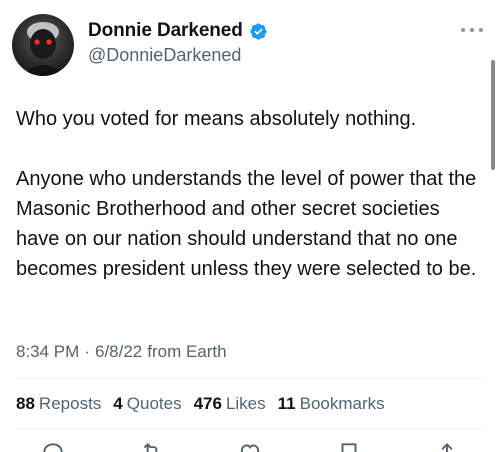  What do you see at coordinates (152, 446) in the screenshot?
I see `repost-icon` at bounding box center [152, 446].